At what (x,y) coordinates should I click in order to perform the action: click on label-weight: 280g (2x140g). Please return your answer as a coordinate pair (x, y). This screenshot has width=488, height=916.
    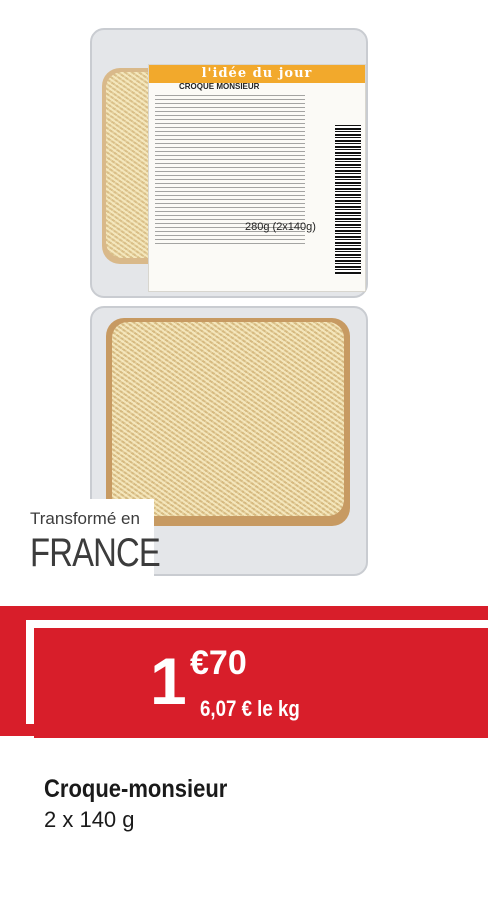
    Looking at the image, I should click on (280, 227).